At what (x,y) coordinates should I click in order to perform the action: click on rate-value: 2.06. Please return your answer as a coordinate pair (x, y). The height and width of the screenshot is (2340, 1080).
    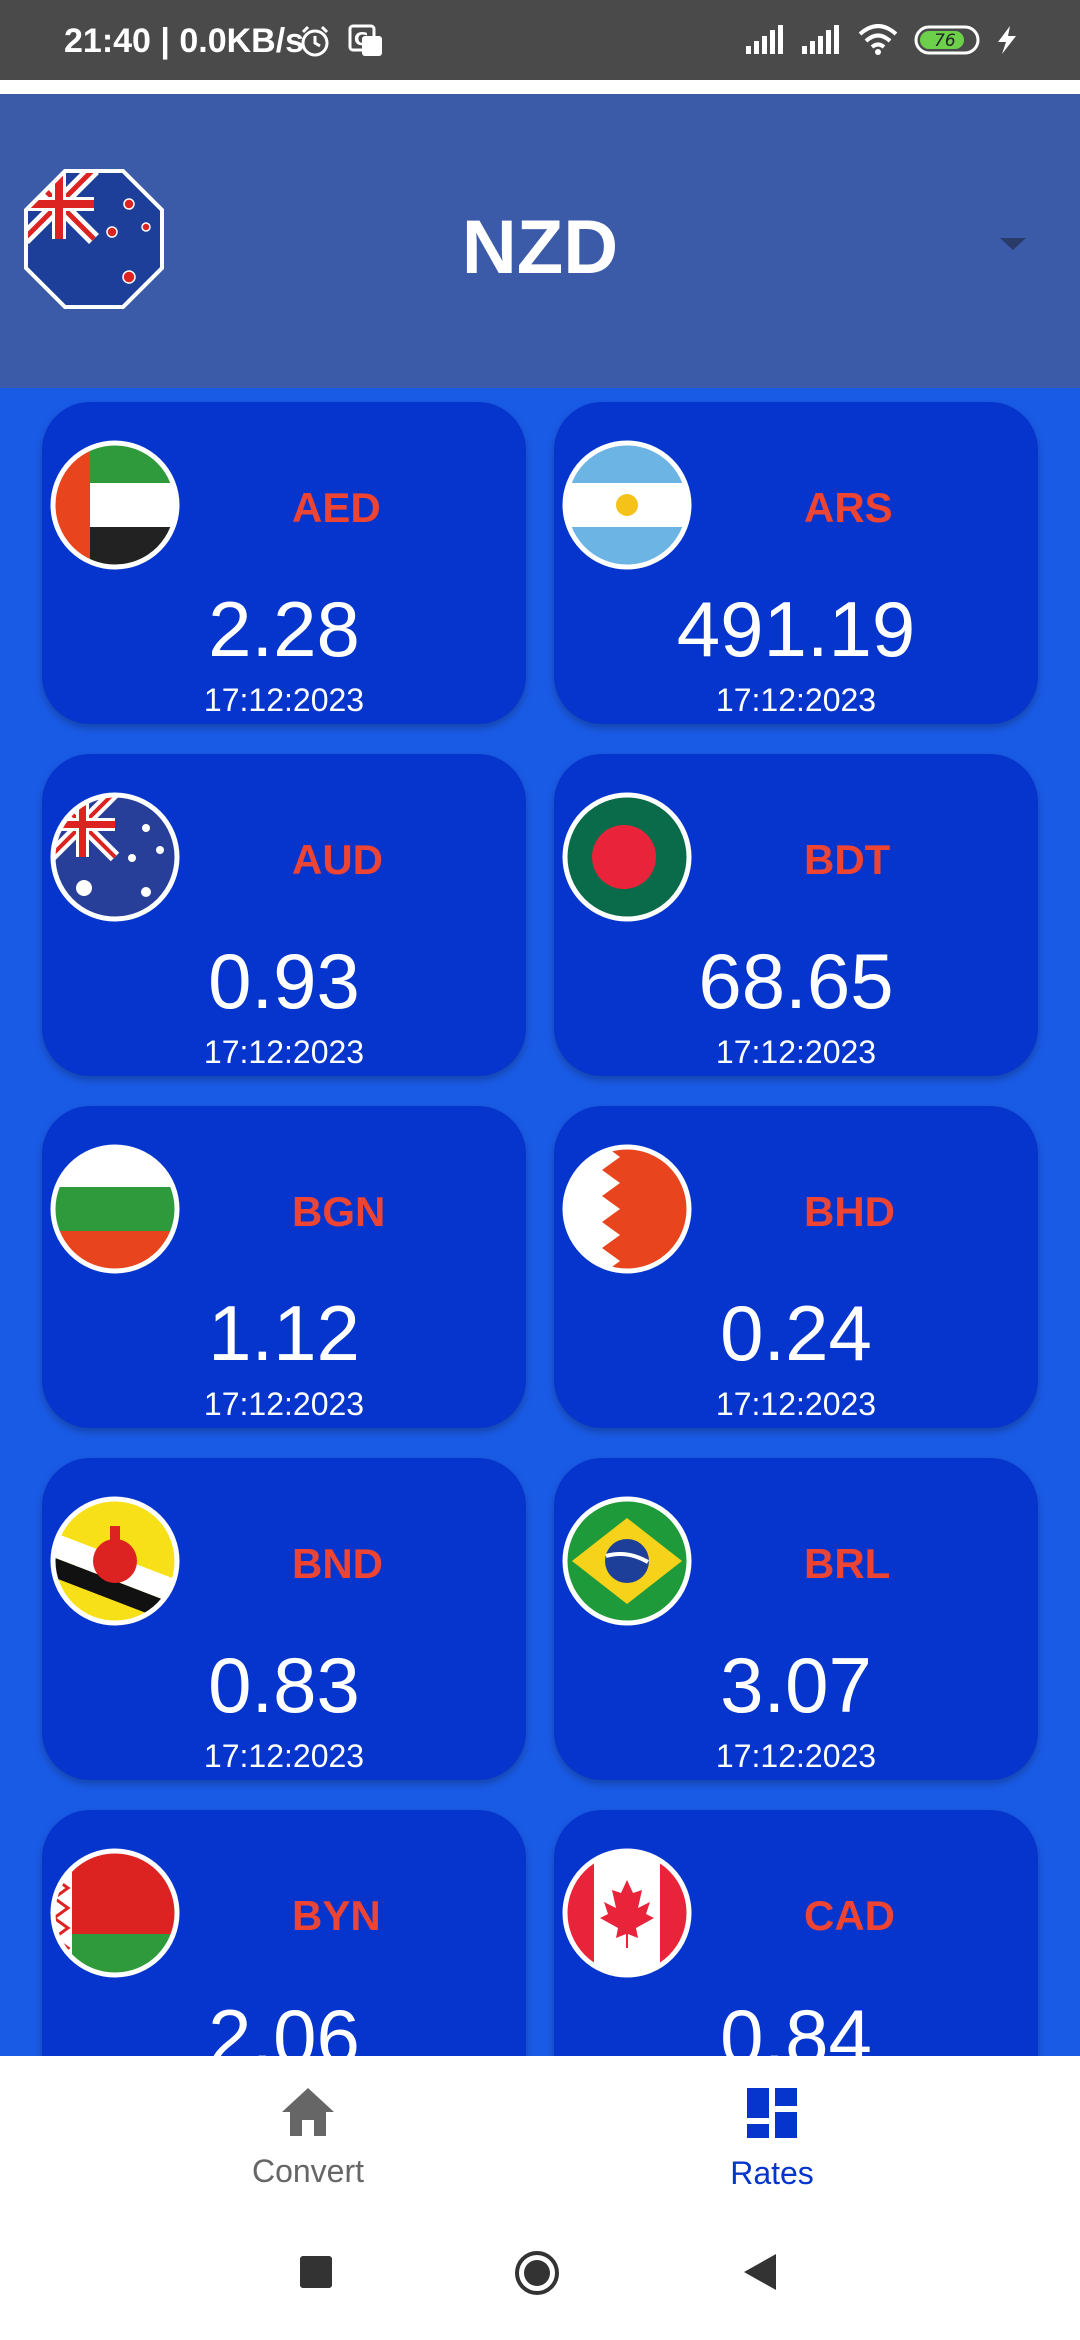
    Looking at the image, I should click on (284, 2024).